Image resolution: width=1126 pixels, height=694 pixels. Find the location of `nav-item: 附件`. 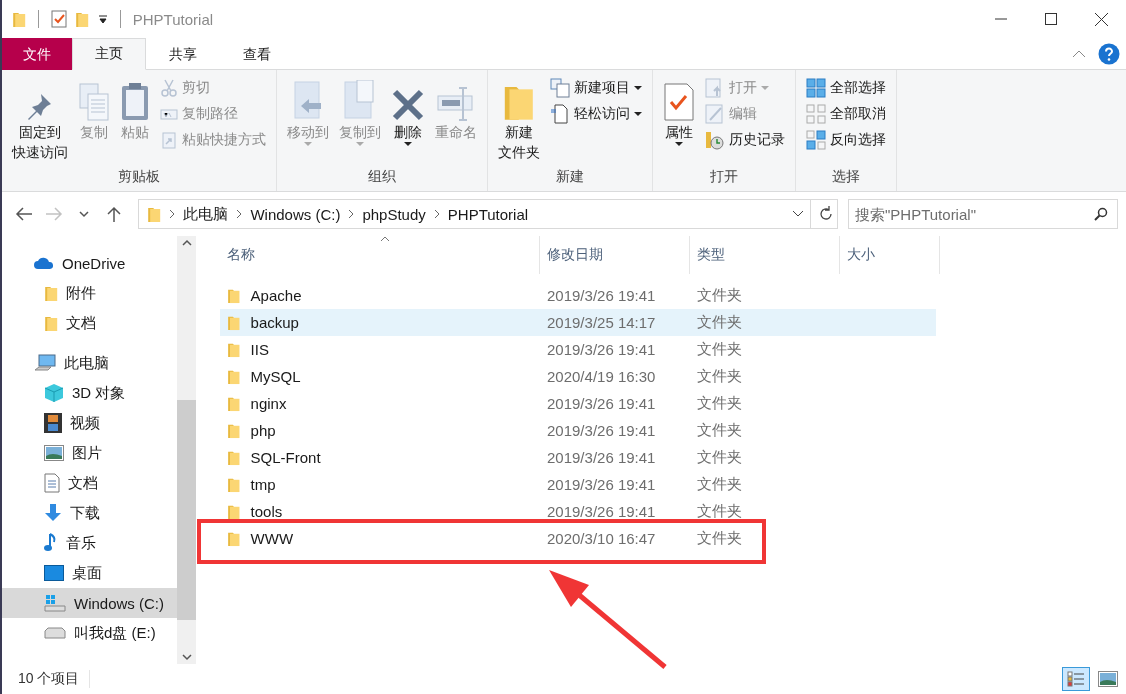

nav-item: 附件 is located at coordinates (89, 293).